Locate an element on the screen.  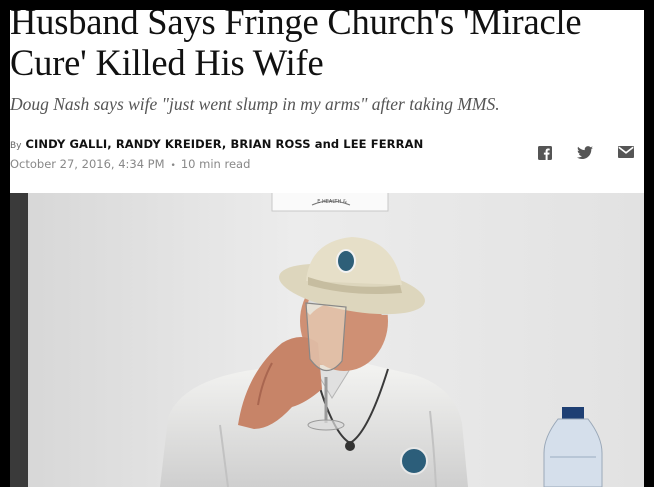
facebook-icon is located at coordinates (545, 153).